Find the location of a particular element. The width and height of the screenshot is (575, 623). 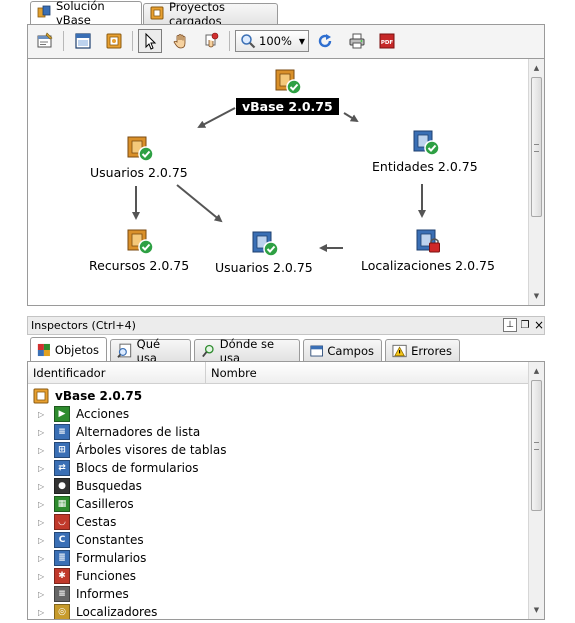

inspectors-title-bar: Inspectors (Ctrl+4) is located at coordinates (286, 325).